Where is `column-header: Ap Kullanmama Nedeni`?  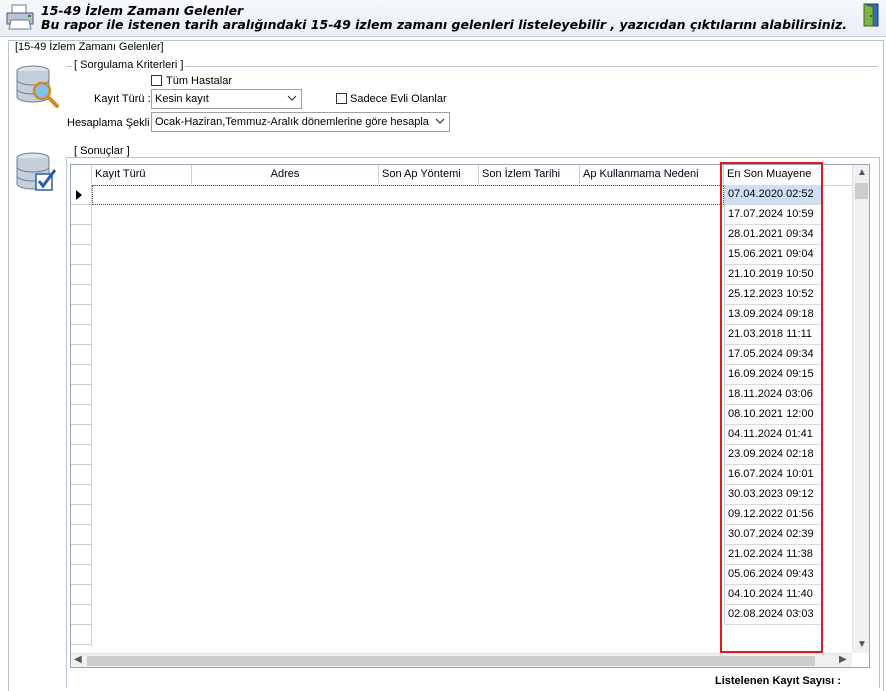
column-header: Ap Kullanmama Nedeni is located at coordinates (652, 174).